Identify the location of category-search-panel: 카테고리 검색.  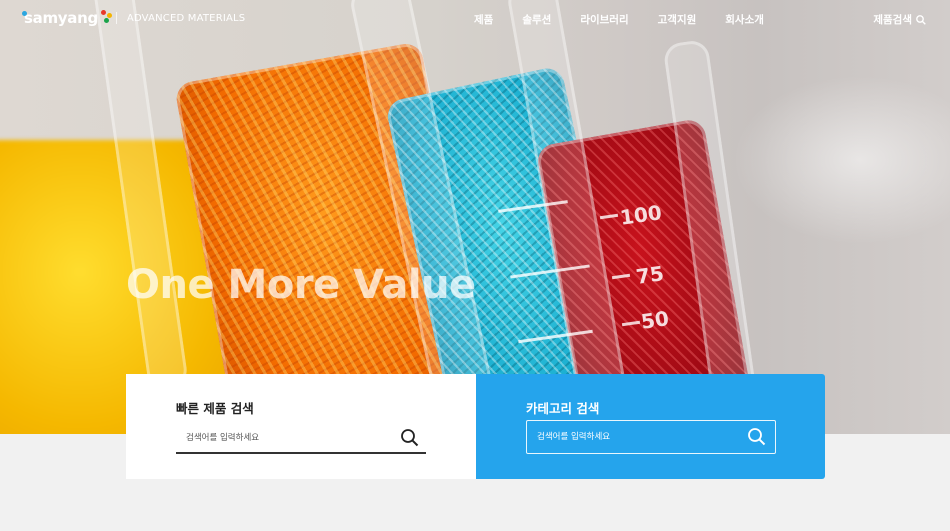
(650, 426).